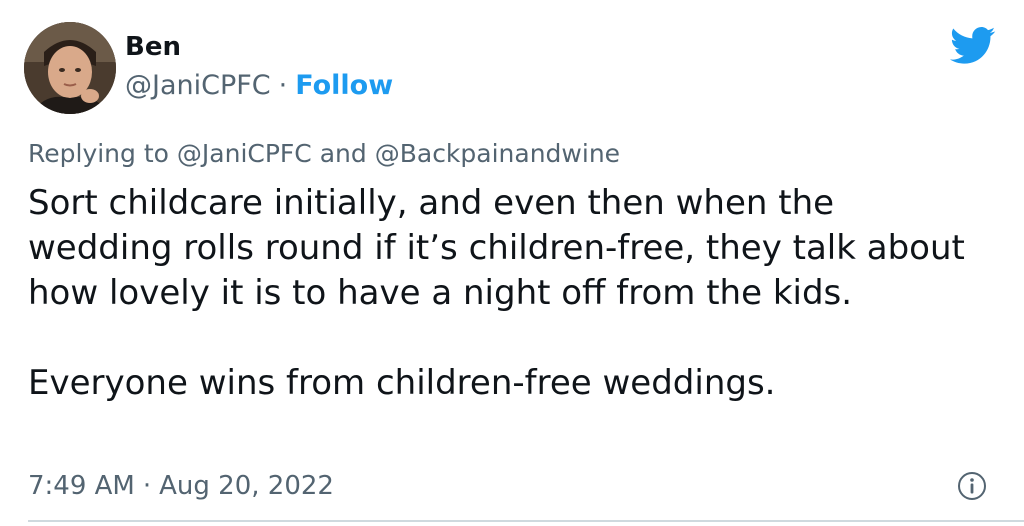 This screenshot has height=526, width=1024. What do you see at coordinates (344, 85) in the screenshot?
I see `follow-button: Follow` at bounding box center [344, 85].